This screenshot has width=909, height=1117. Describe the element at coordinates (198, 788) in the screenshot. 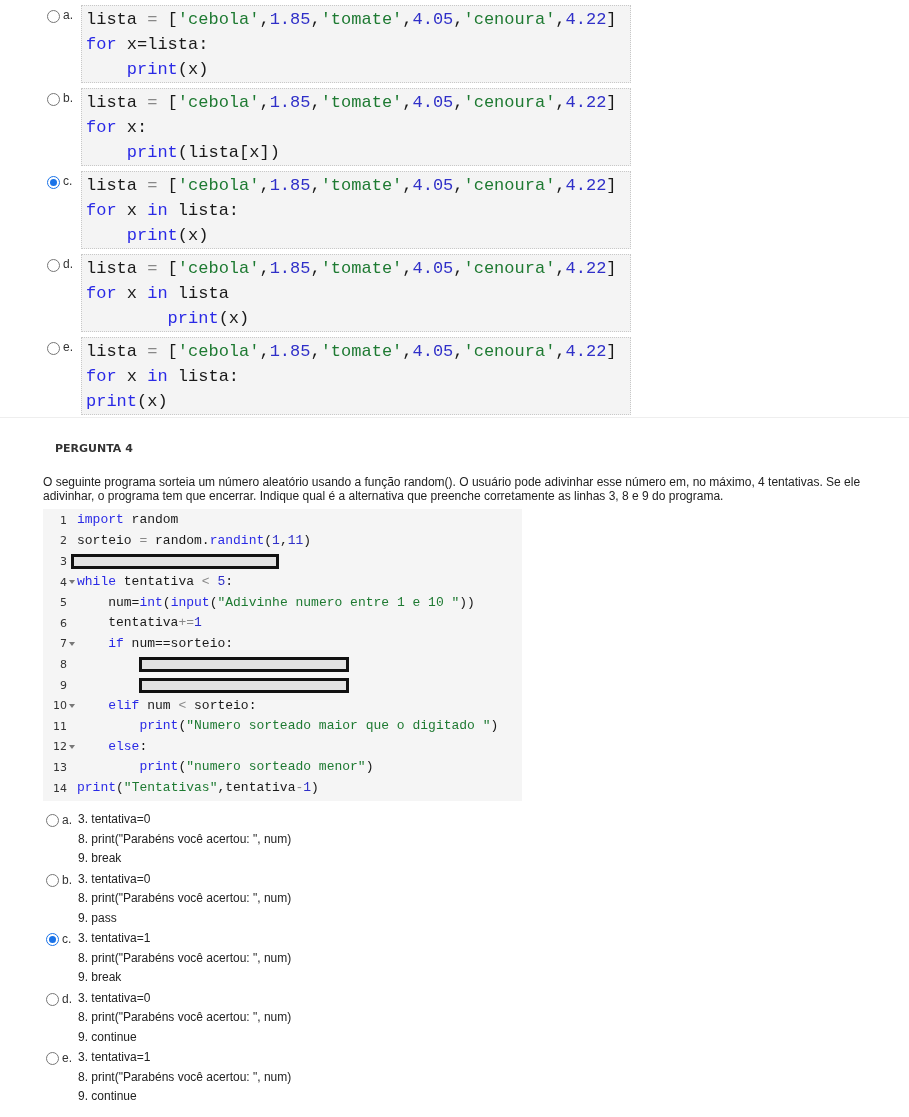

I see `code-line: print("Tentativas",tentativa-1)` at that location.